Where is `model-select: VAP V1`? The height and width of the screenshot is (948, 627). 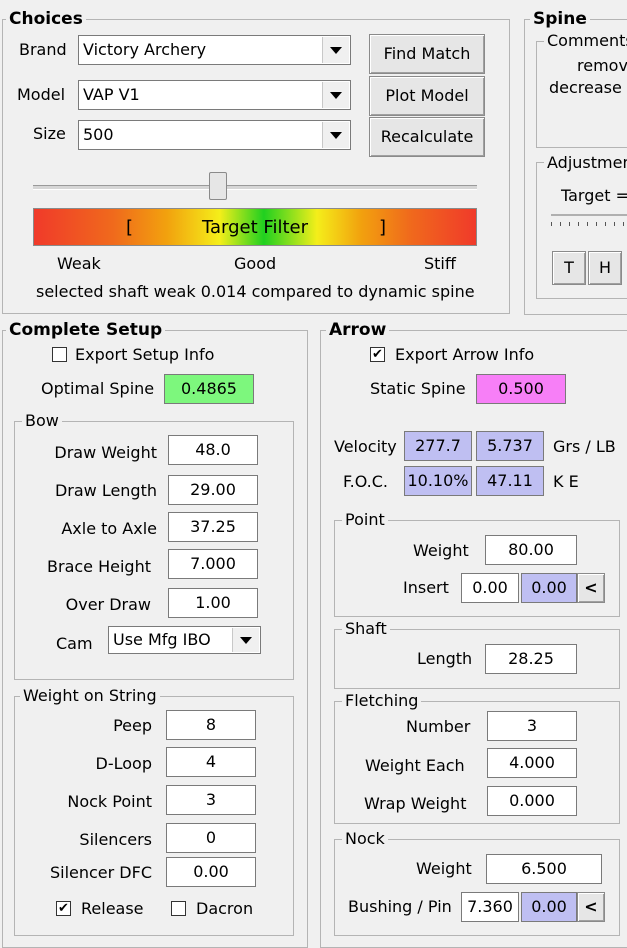 model-select: VAP V1 is located at coordinates (214, 95).